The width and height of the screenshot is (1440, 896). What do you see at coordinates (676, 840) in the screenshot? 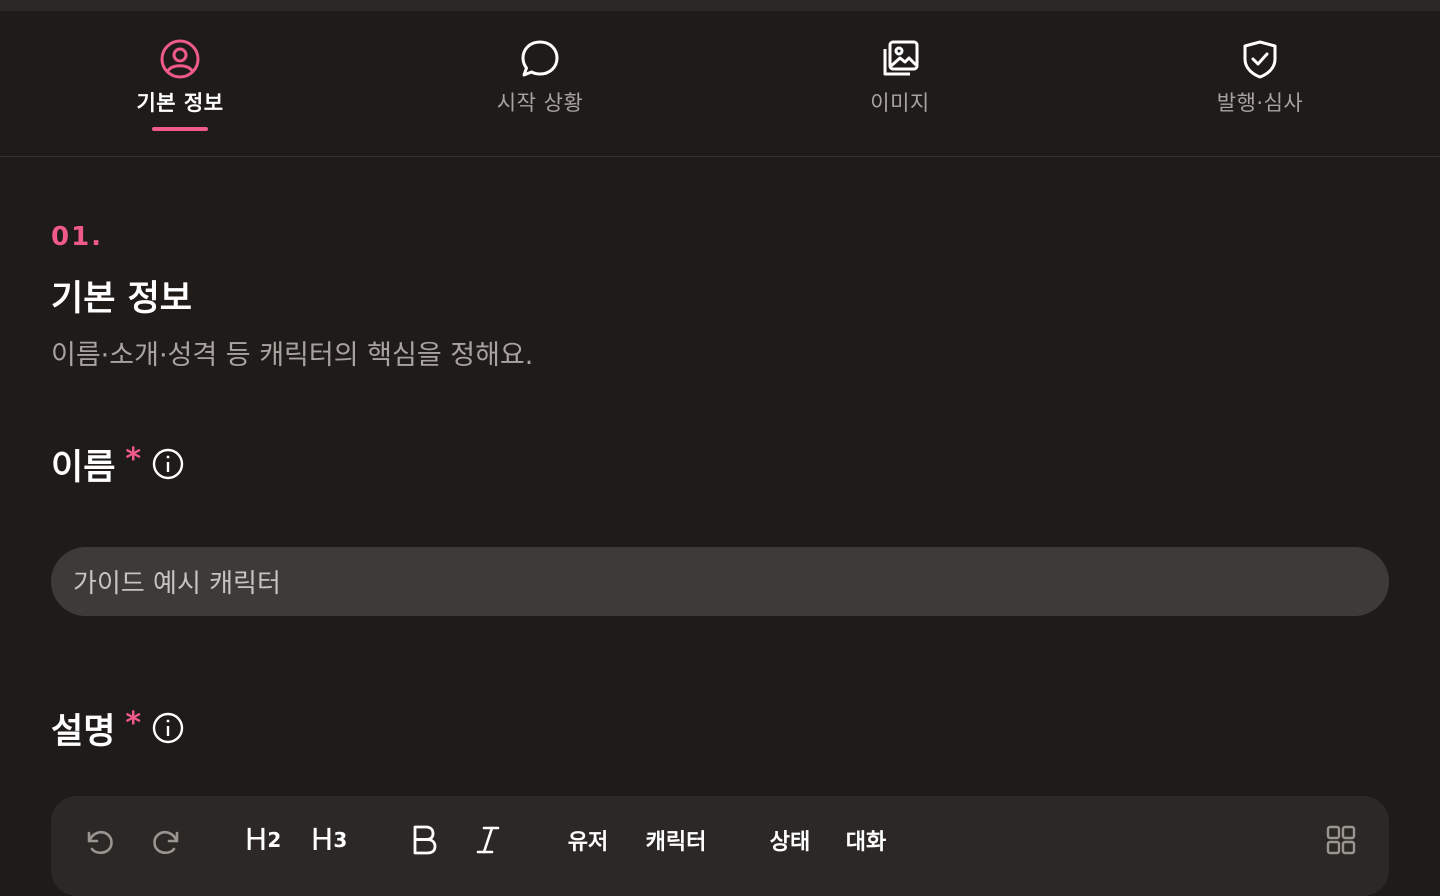
I see `insert-character-button: 캐릭터` at bounding box center [676, 840].